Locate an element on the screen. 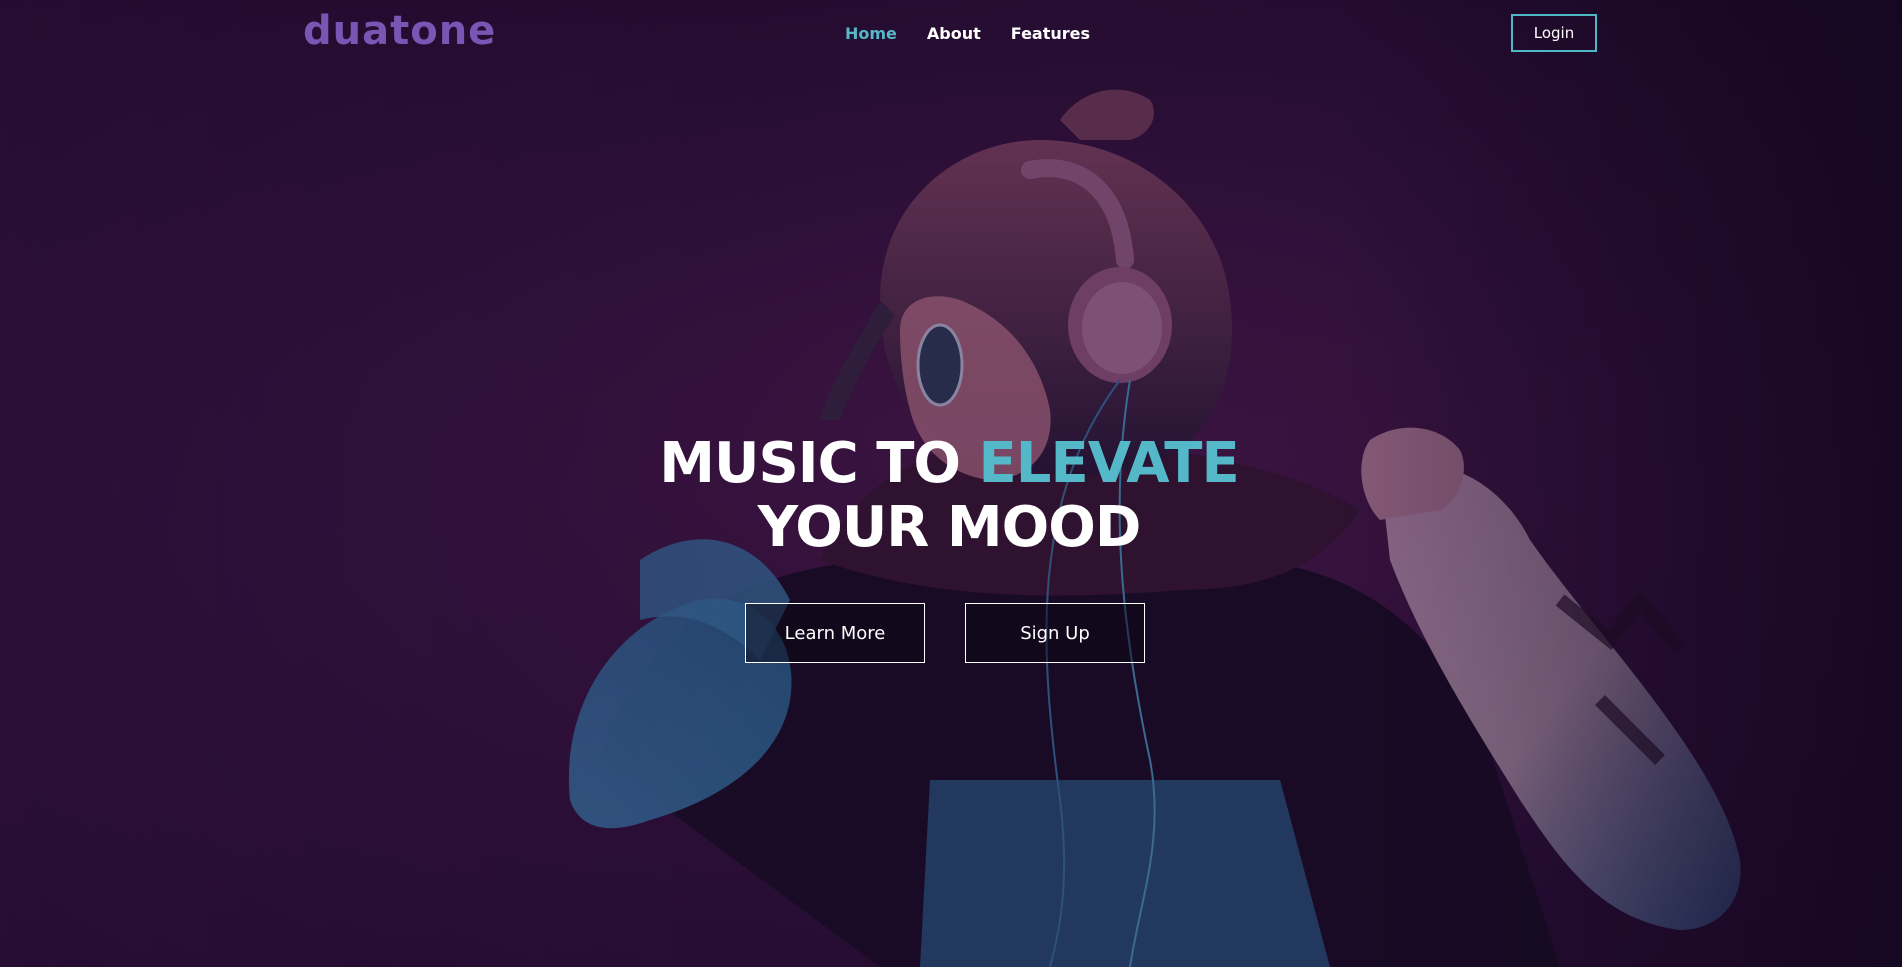 This screenshot has height=967, width=1902. hero-heading: MUSIC TO ELEVATE YOUR MOOD is located at coordinates (951, 496).